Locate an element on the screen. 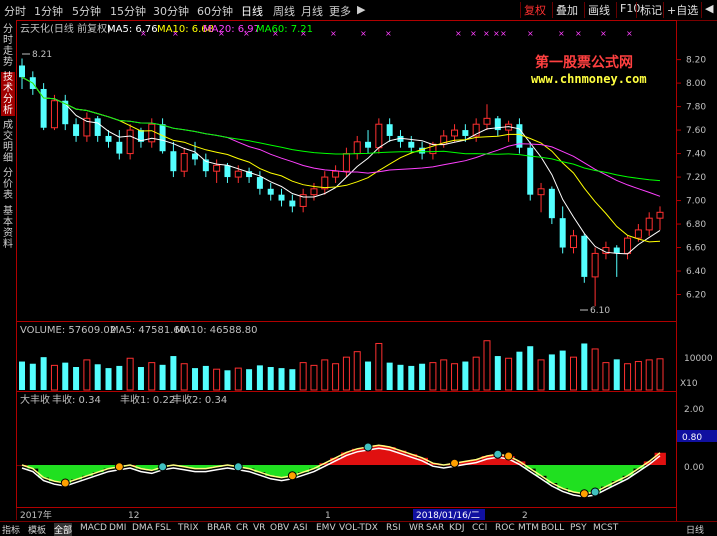 This screenshot has height=536, width=717. indicator-tab-5: DMA is located at coordinates (142, 528).